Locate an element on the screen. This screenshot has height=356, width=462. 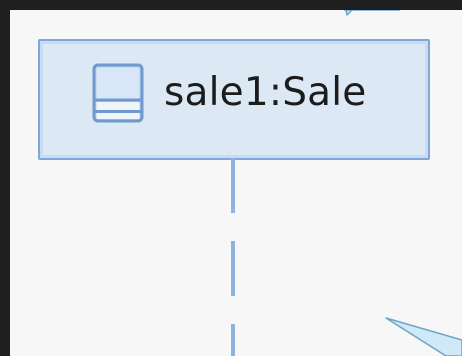
class-icon is located at coordinates (118, 93).